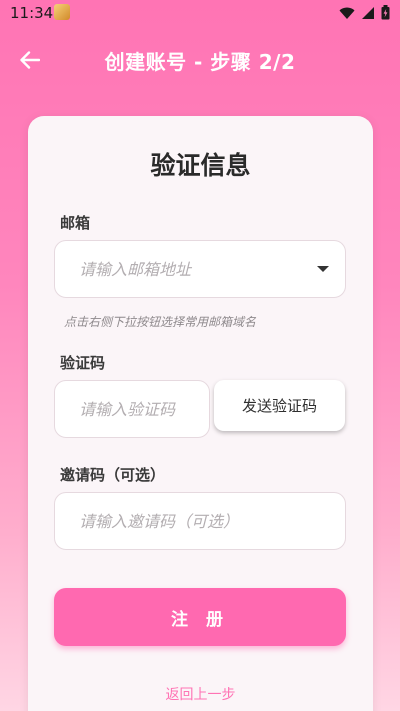 Image resolution: width=400 pixels, height=711 pixels. I want to click on send-code-button: 发送验证码, so click(279, 405).